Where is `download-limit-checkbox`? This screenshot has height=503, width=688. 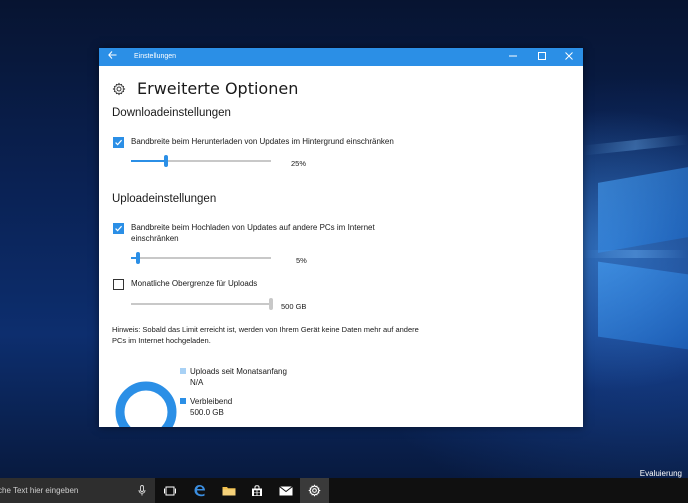 download-limit-checkbox is located at coordinates (118, 142).